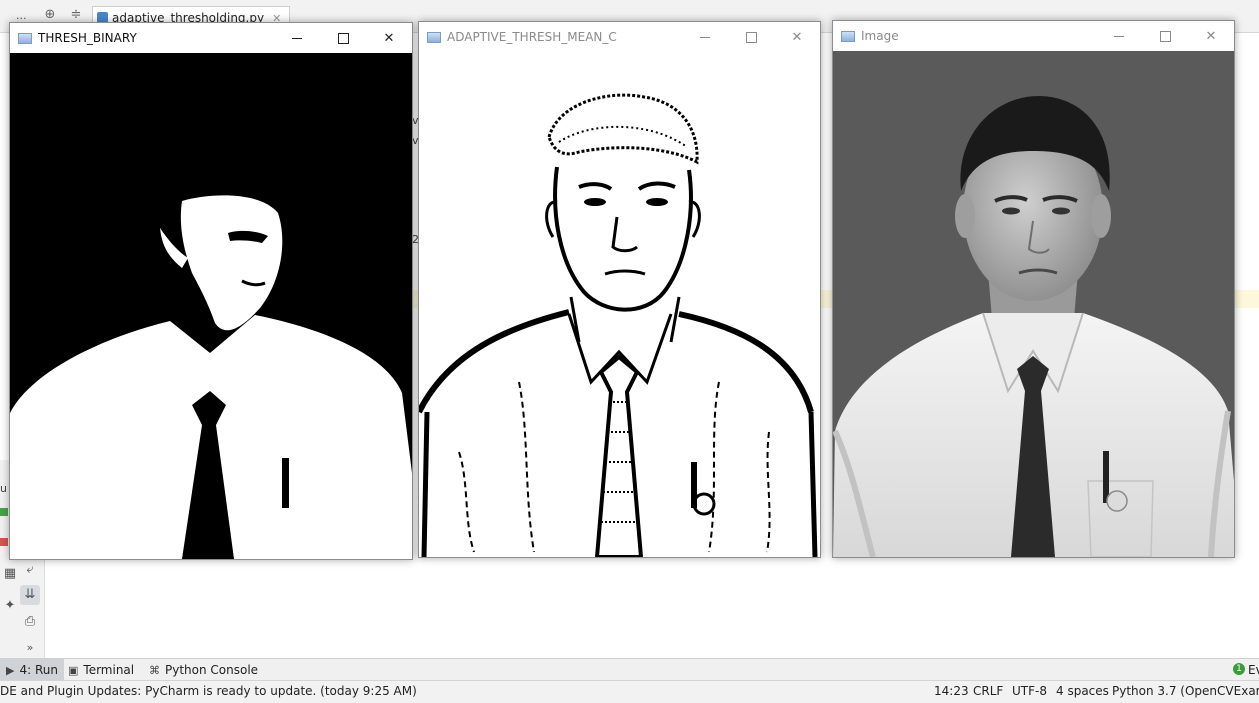 This screenshot has width=1259, height=703. Describe the element at coordinates (1082, 691) in the screenshot. I see `status-indent: 4 spaces` at that location.